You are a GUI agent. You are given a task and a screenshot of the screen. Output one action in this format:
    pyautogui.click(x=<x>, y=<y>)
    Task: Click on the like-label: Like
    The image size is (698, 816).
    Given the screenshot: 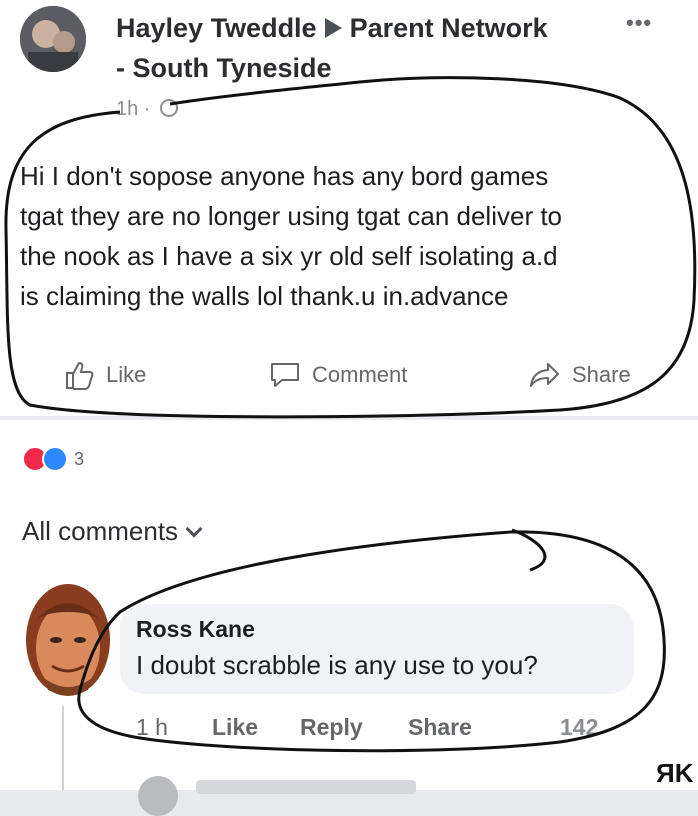 What is the action you would take?
    pyautogui.click(x=126, y=374)
    